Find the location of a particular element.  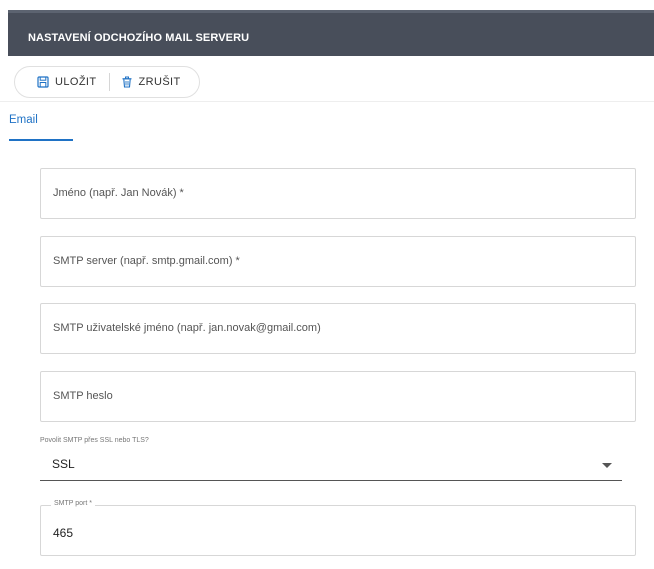

save-button-label: ULOŽIT is located at coordinates (76, 82).